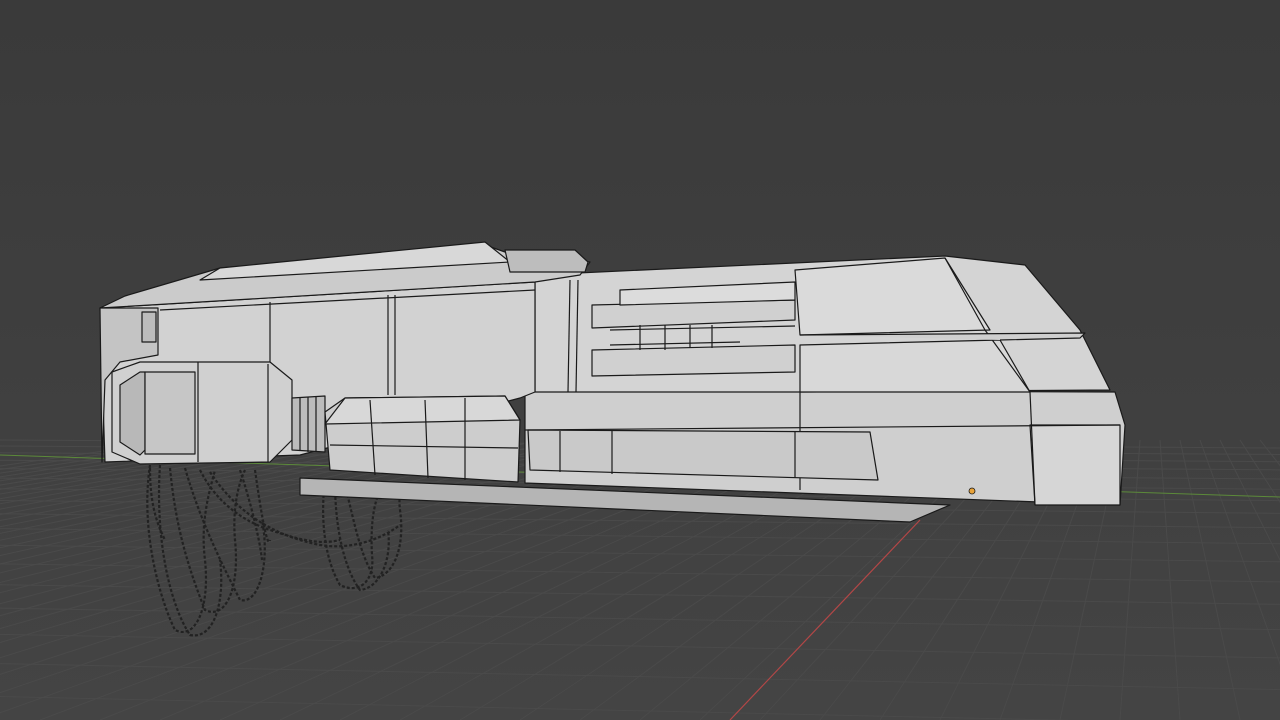  Describe the element at coordinates (693, 360) in the screenshot. I see `vent-lower` at that location.